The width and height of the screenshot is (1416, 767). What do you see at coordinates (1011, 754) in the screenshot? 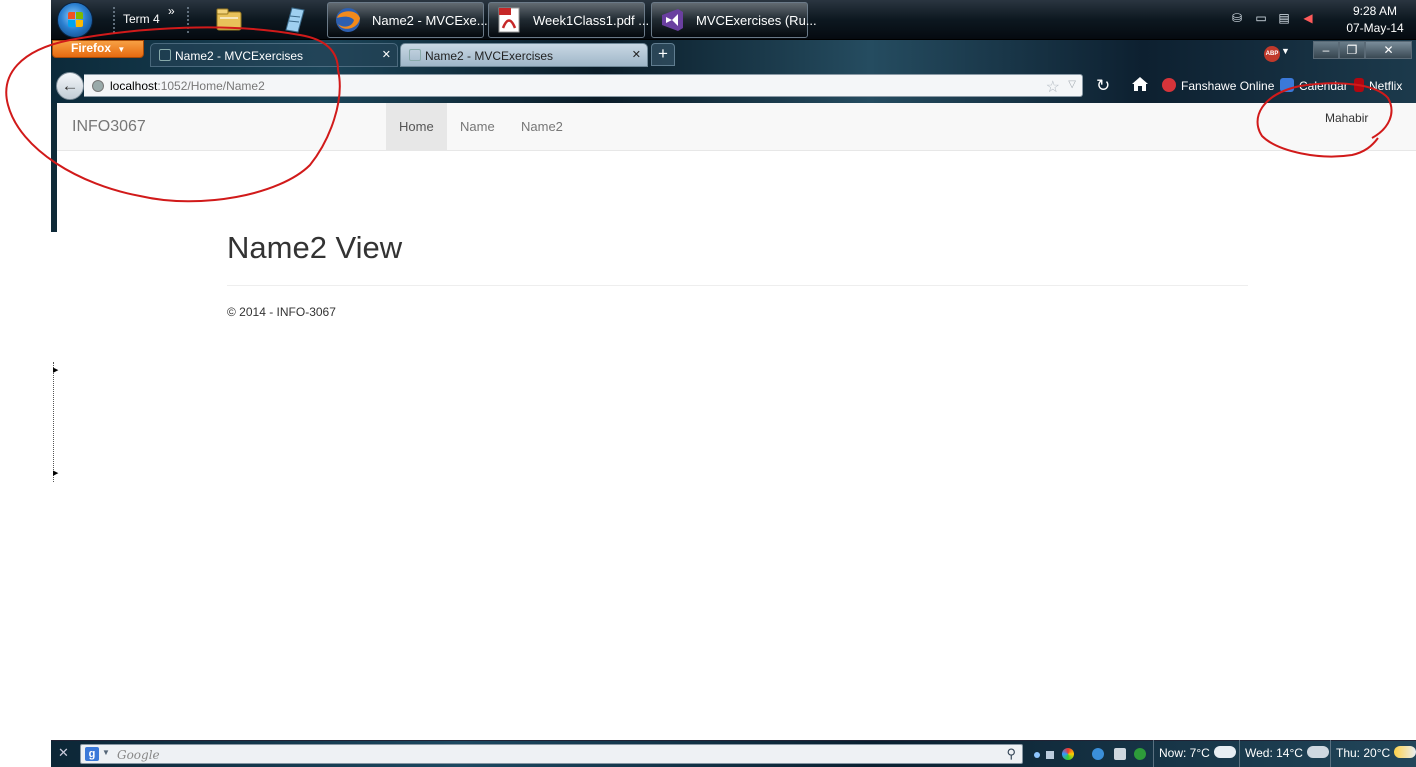
I see `search-icon: ⚲` at bounding box center [1011, 754].